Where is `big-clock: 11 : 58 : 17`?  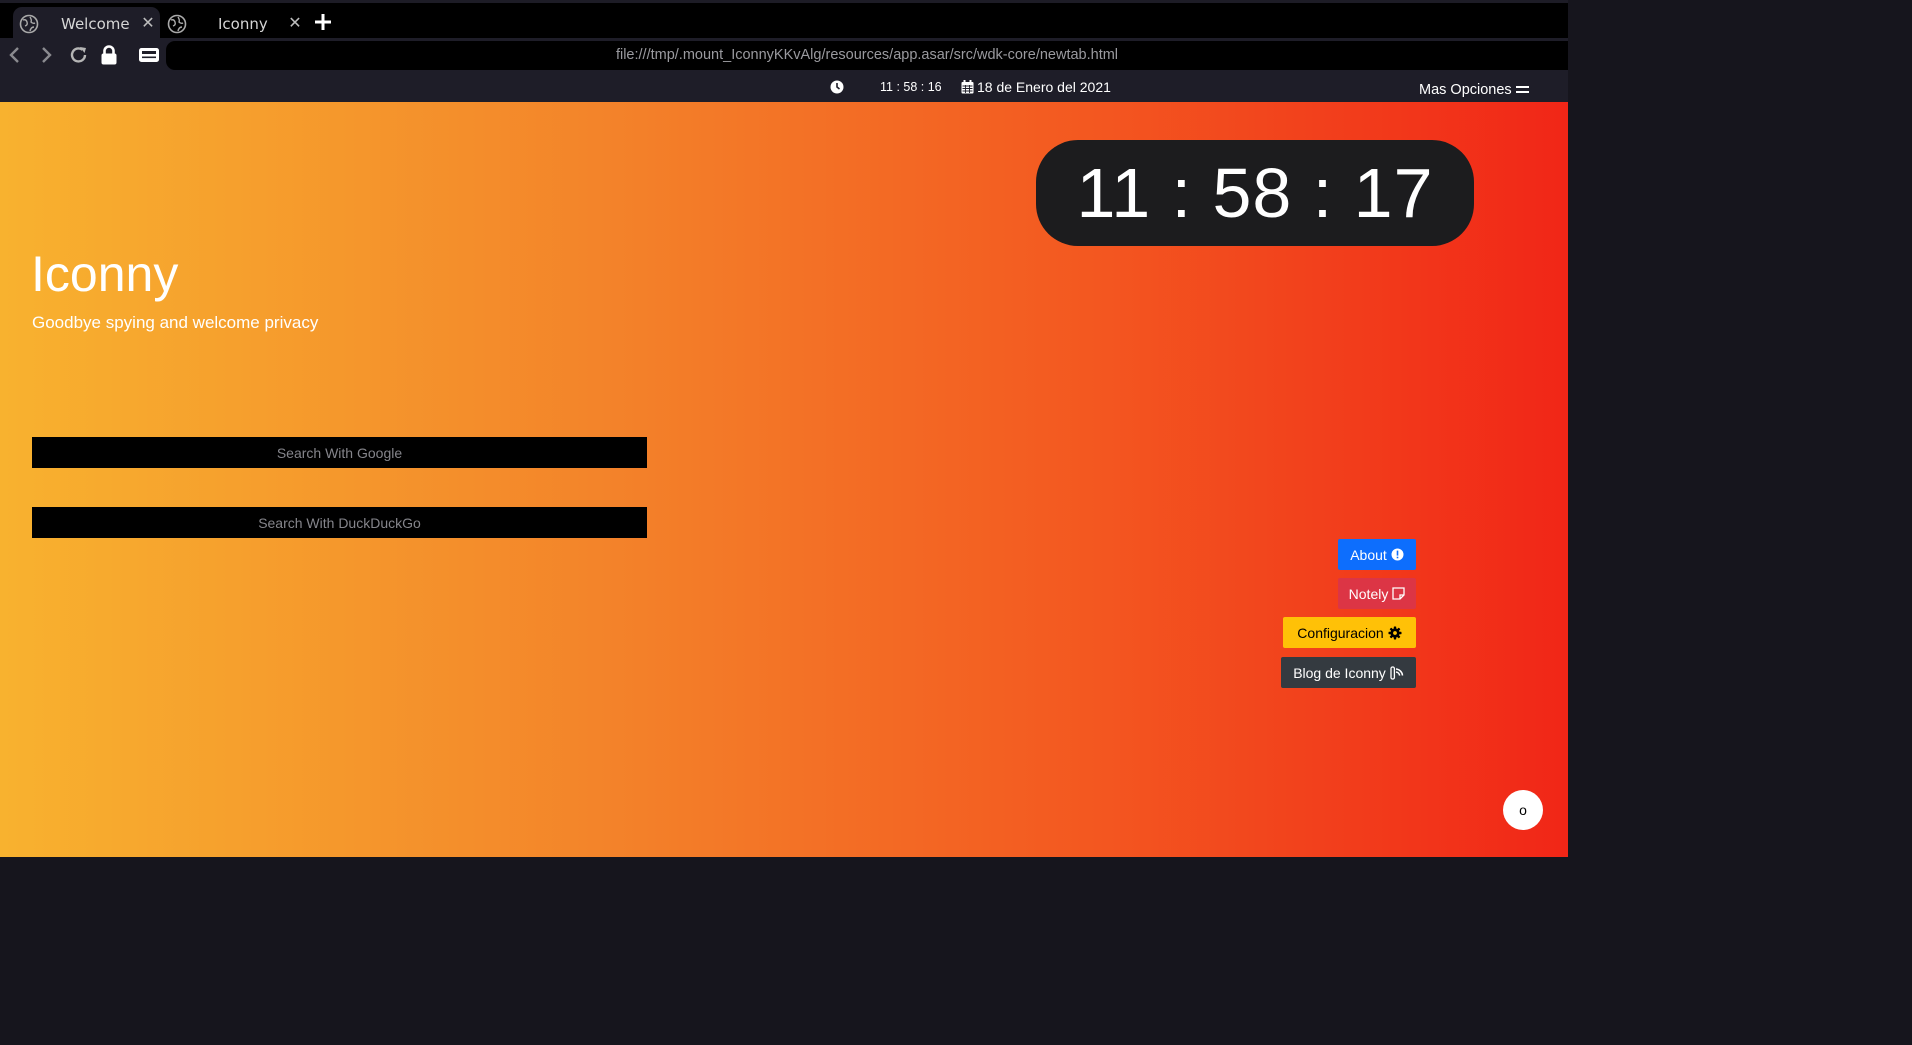
big-clock: 11 : 58 : 17 is located at coordinates (1255, 193).